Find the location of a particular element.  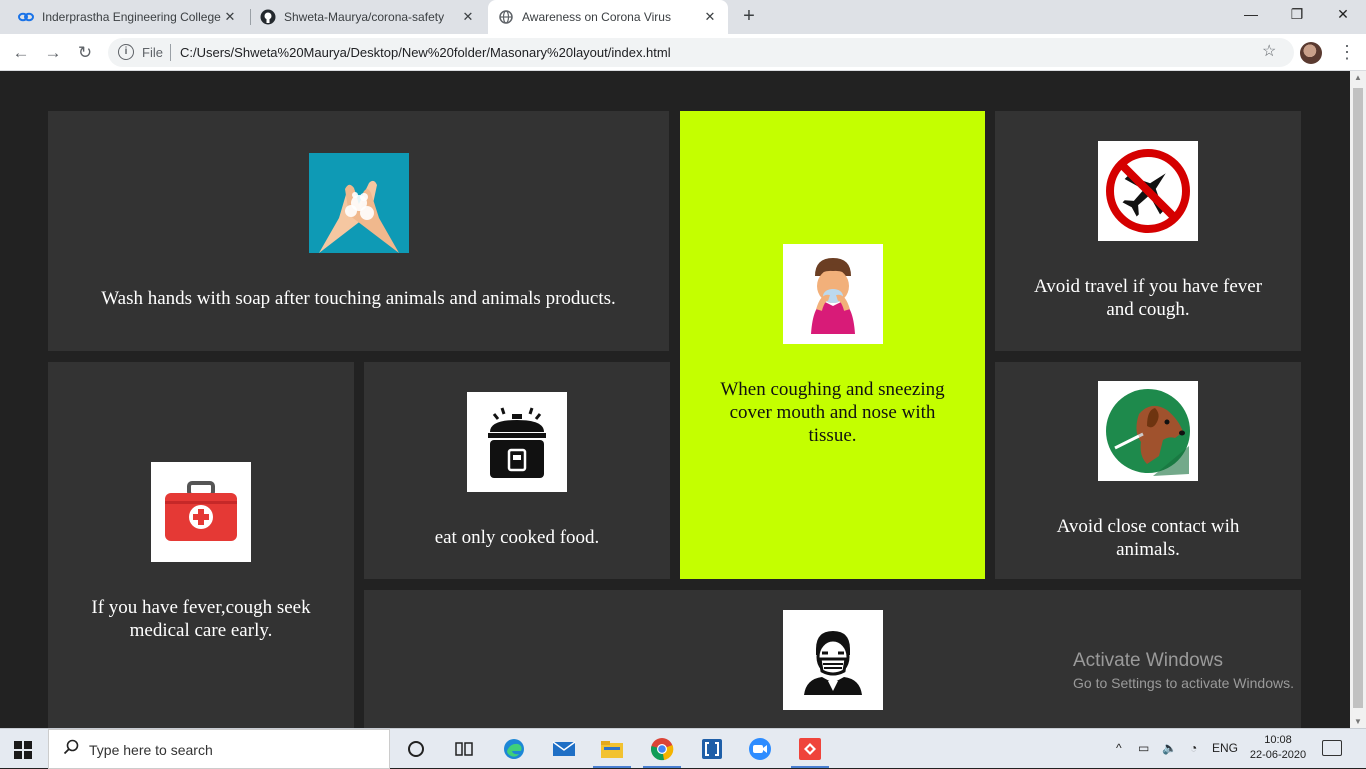

window-close-button: ✕ is located at coordinates (1343, 15).